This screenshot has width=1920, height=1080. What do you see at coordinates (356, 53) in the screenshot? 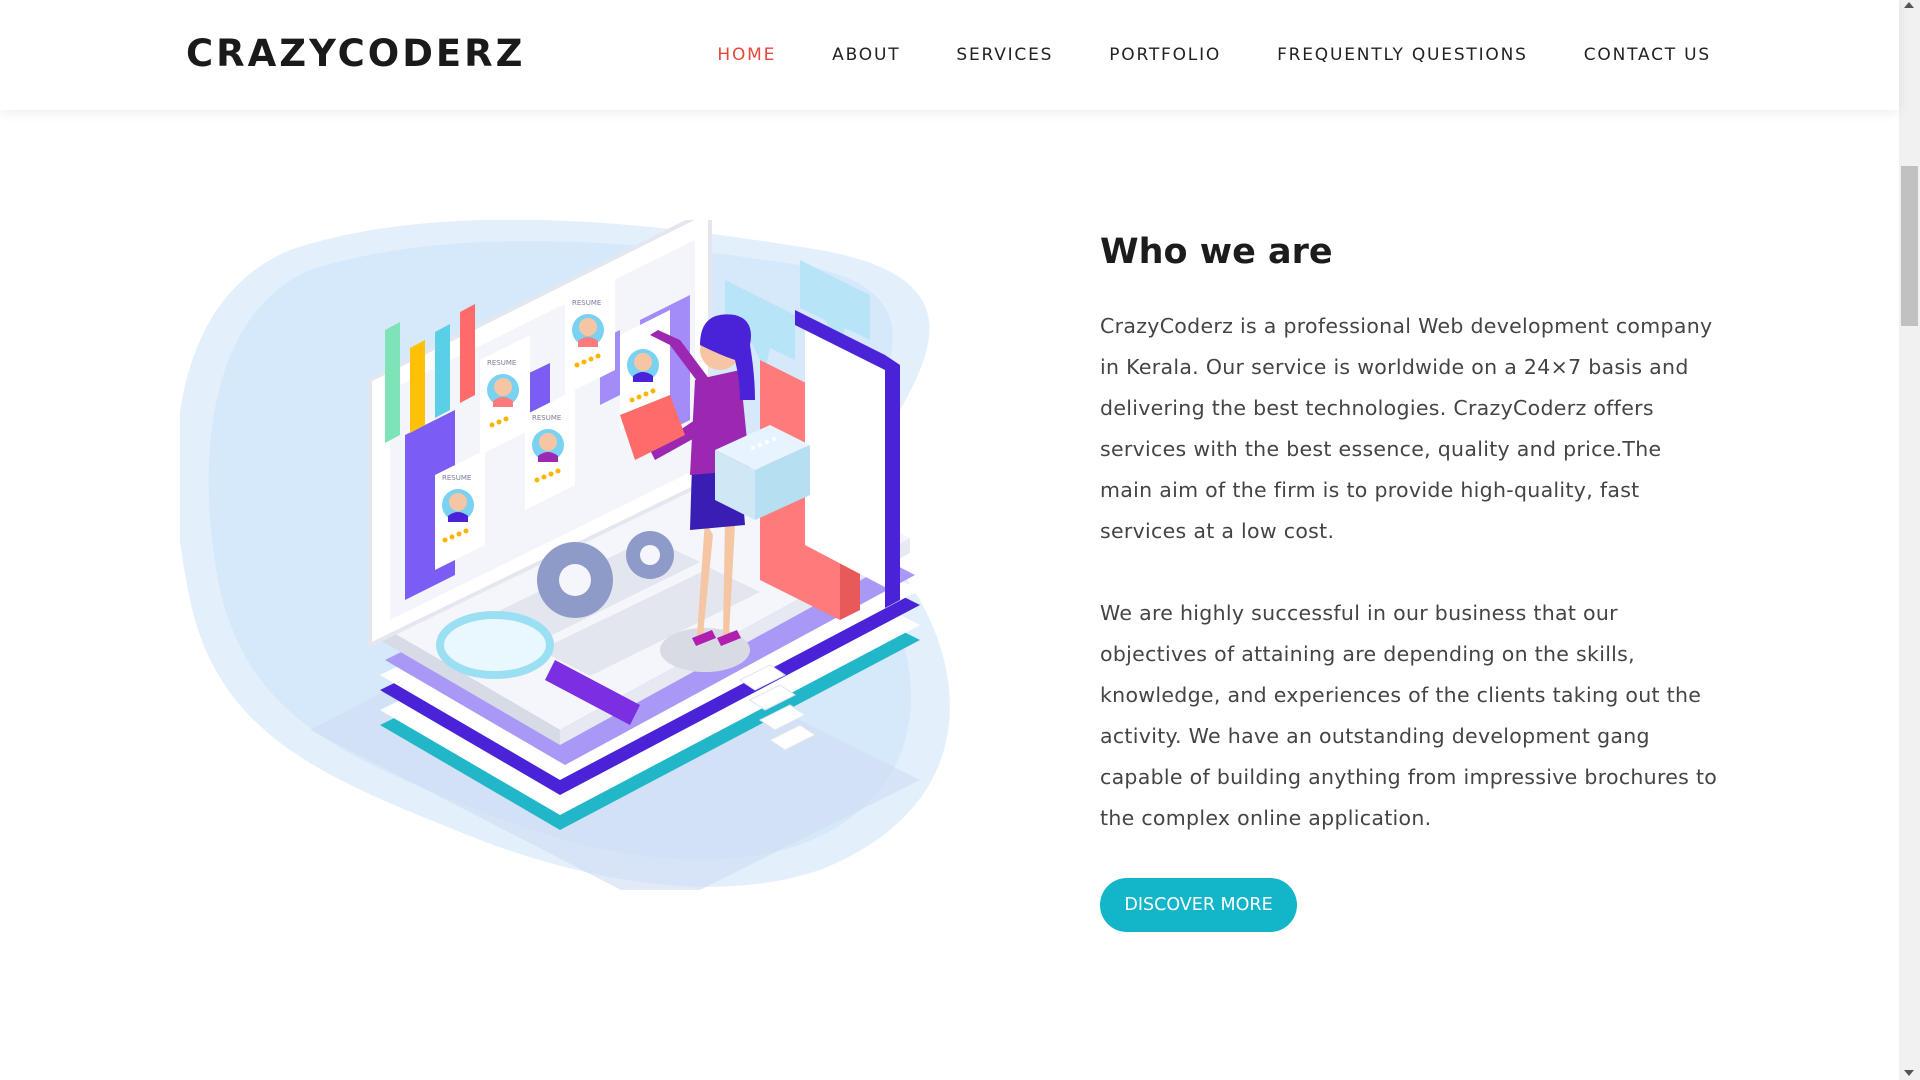
I see `brand-logo: CRAZYCODERZ` at bounding box center [356, 53].